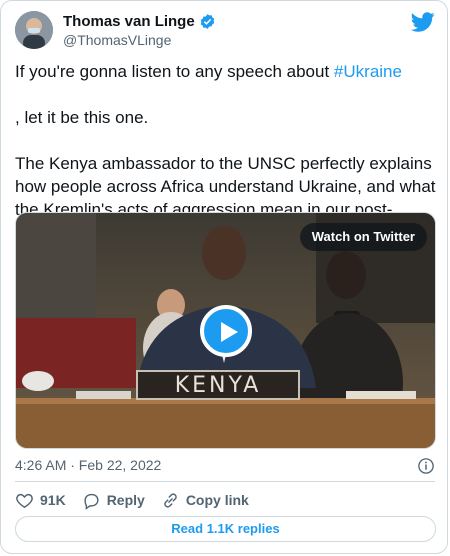 The image size is (450, 556). What do you see at coordinates (53, 500) in the screenshot?
I see `like-count: 91K` at bounding box center [53, 500].